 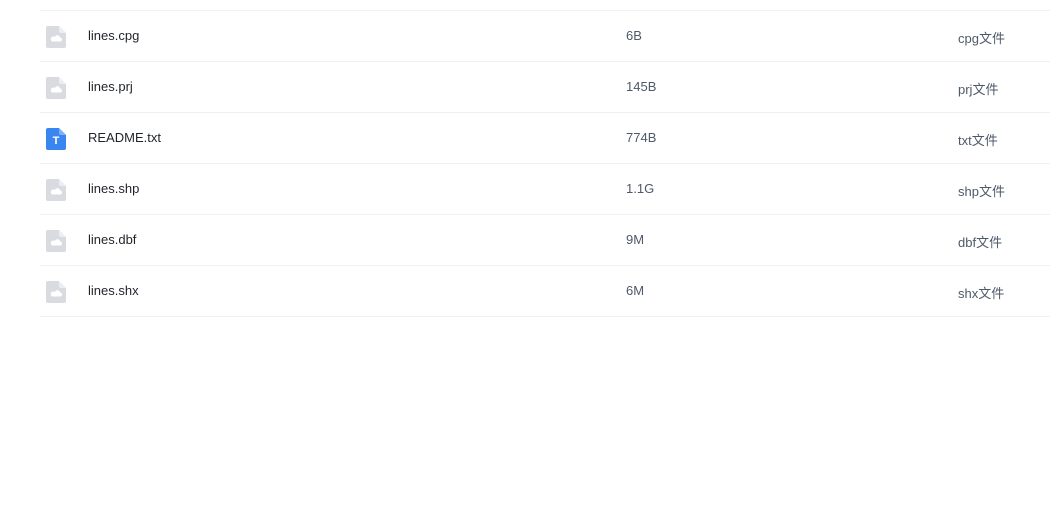 What do you see at coordinates (113, 188) in the screenshot?
I see `file-name: lines.shp` at bounding box center [113, 188].